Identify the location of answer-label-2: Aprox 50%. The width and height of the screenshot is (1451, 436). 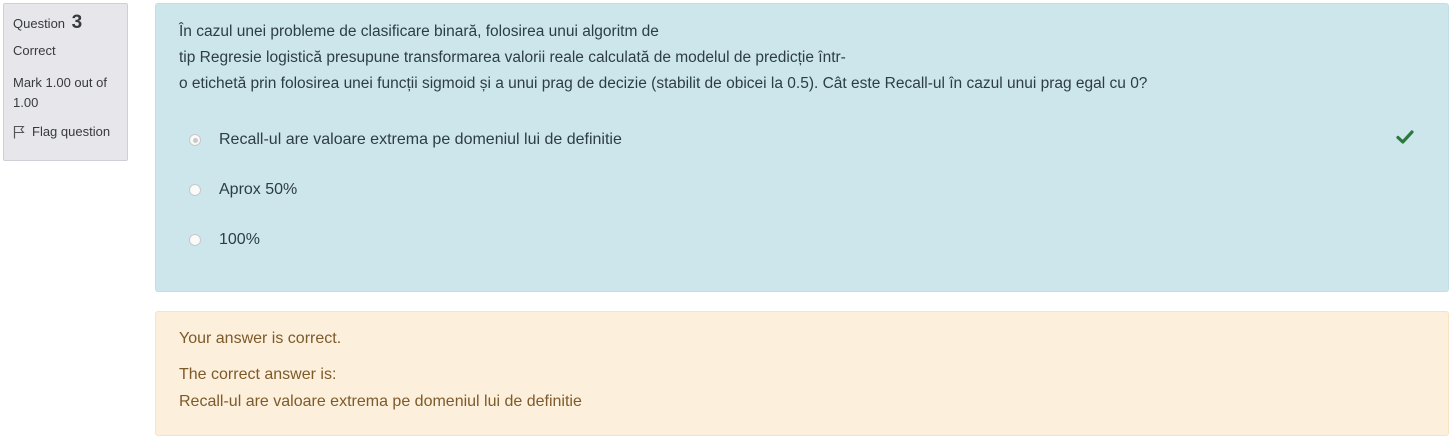
(258, 189).